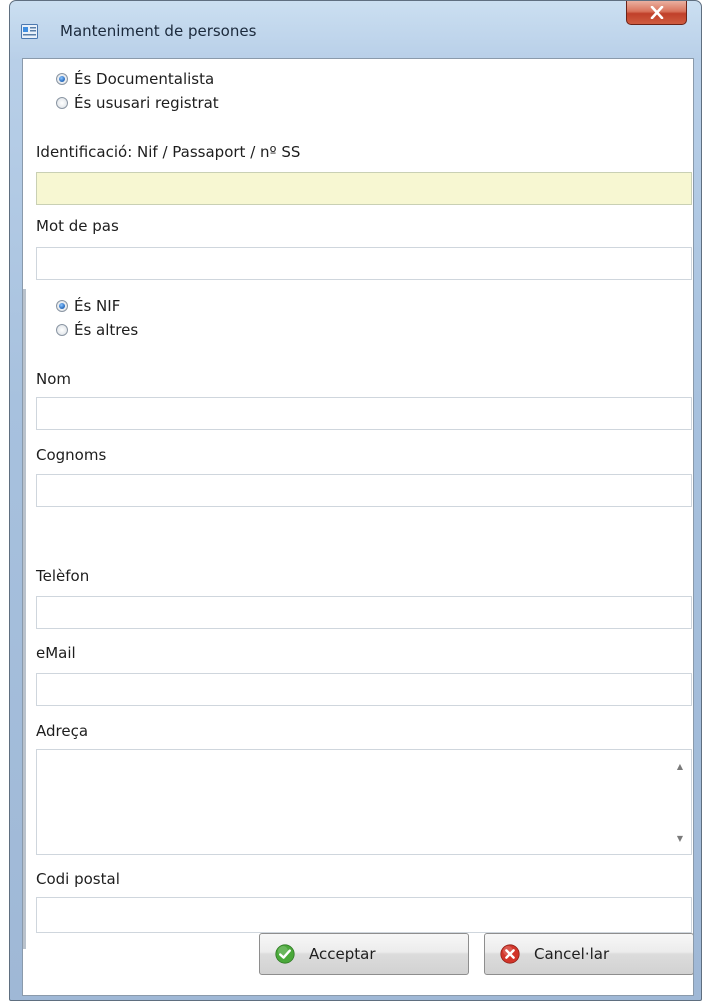 The width and height of the screenshot is (702, 1003). Describe the element at coordinates (364, 263) in the screenshot. I see `password-input` at that location.